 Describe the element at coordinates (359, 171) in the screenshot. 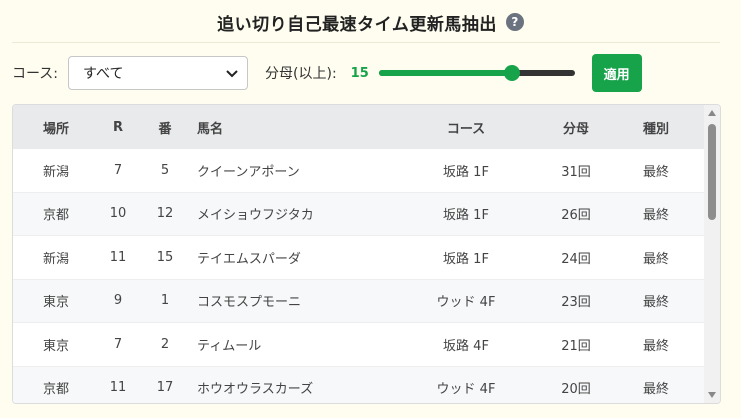

I see `table-row: 新潟 7 5 クイーンアポーン 坂路 1F 31回 最終` at that location.